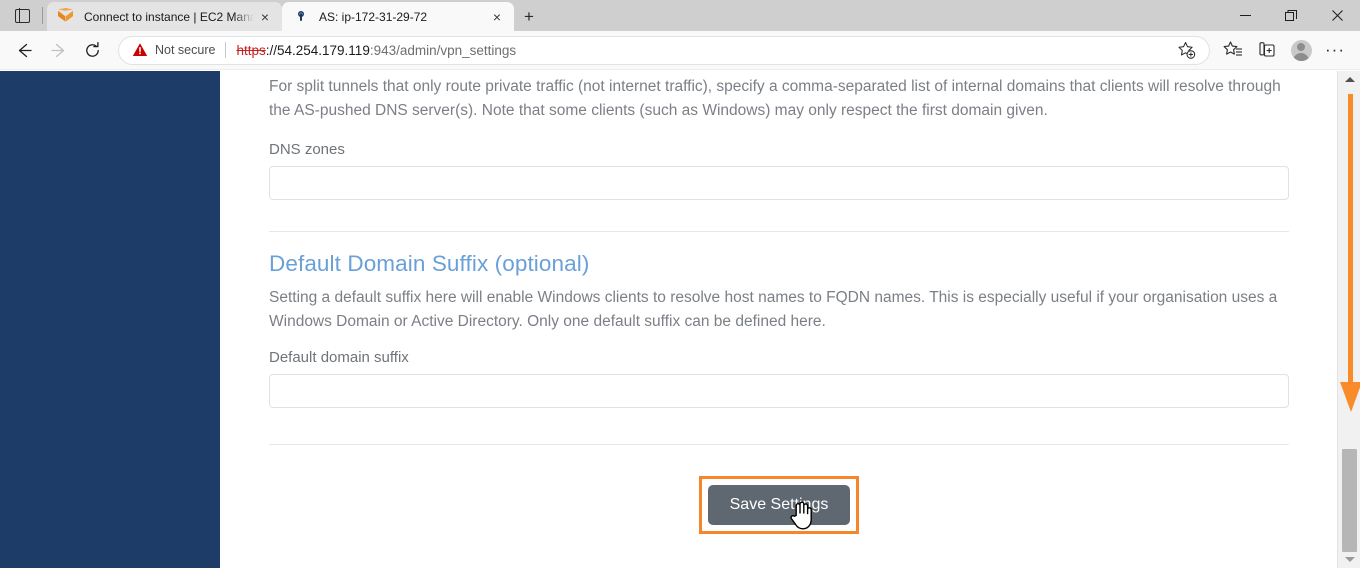  What do you see at coordinates (529, 16) in the screenshot?
I see `new-tab-button: +` at bounding box center [529, 16].